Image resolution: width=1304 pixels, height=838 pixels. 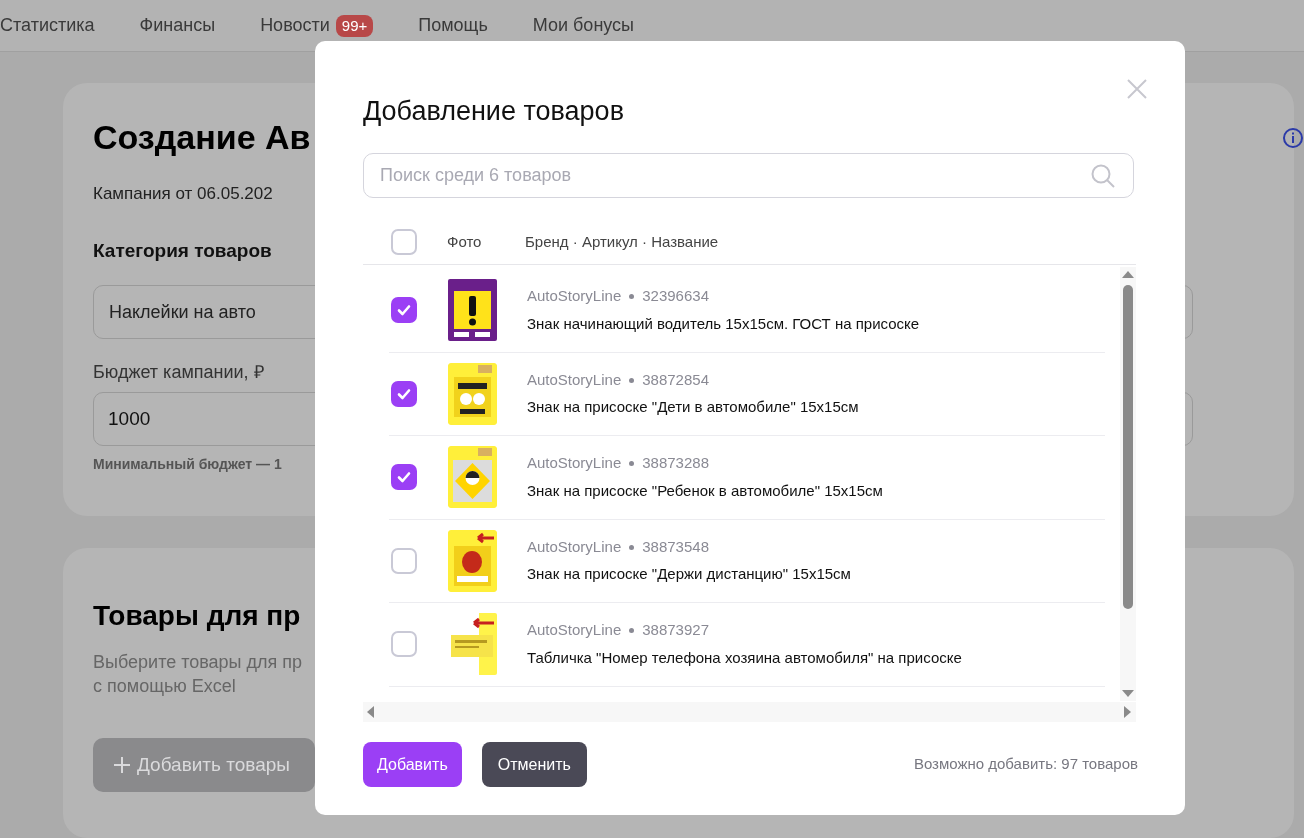 What do you see at coordinates (354, 25) in the screenshot?
I see `notification-badge: 99+` at bounding box center [354, 25].